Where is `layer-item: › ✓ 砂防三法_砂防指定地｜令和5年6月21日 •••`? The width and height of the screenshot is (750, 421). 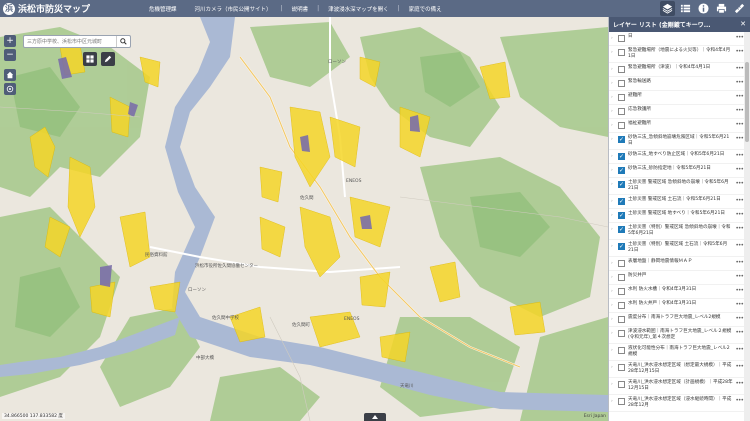 layer-item: › ✓ 砂防三法_砂防指定地｜令和5年6月21日 ••• is located at coordinates (677, 171).